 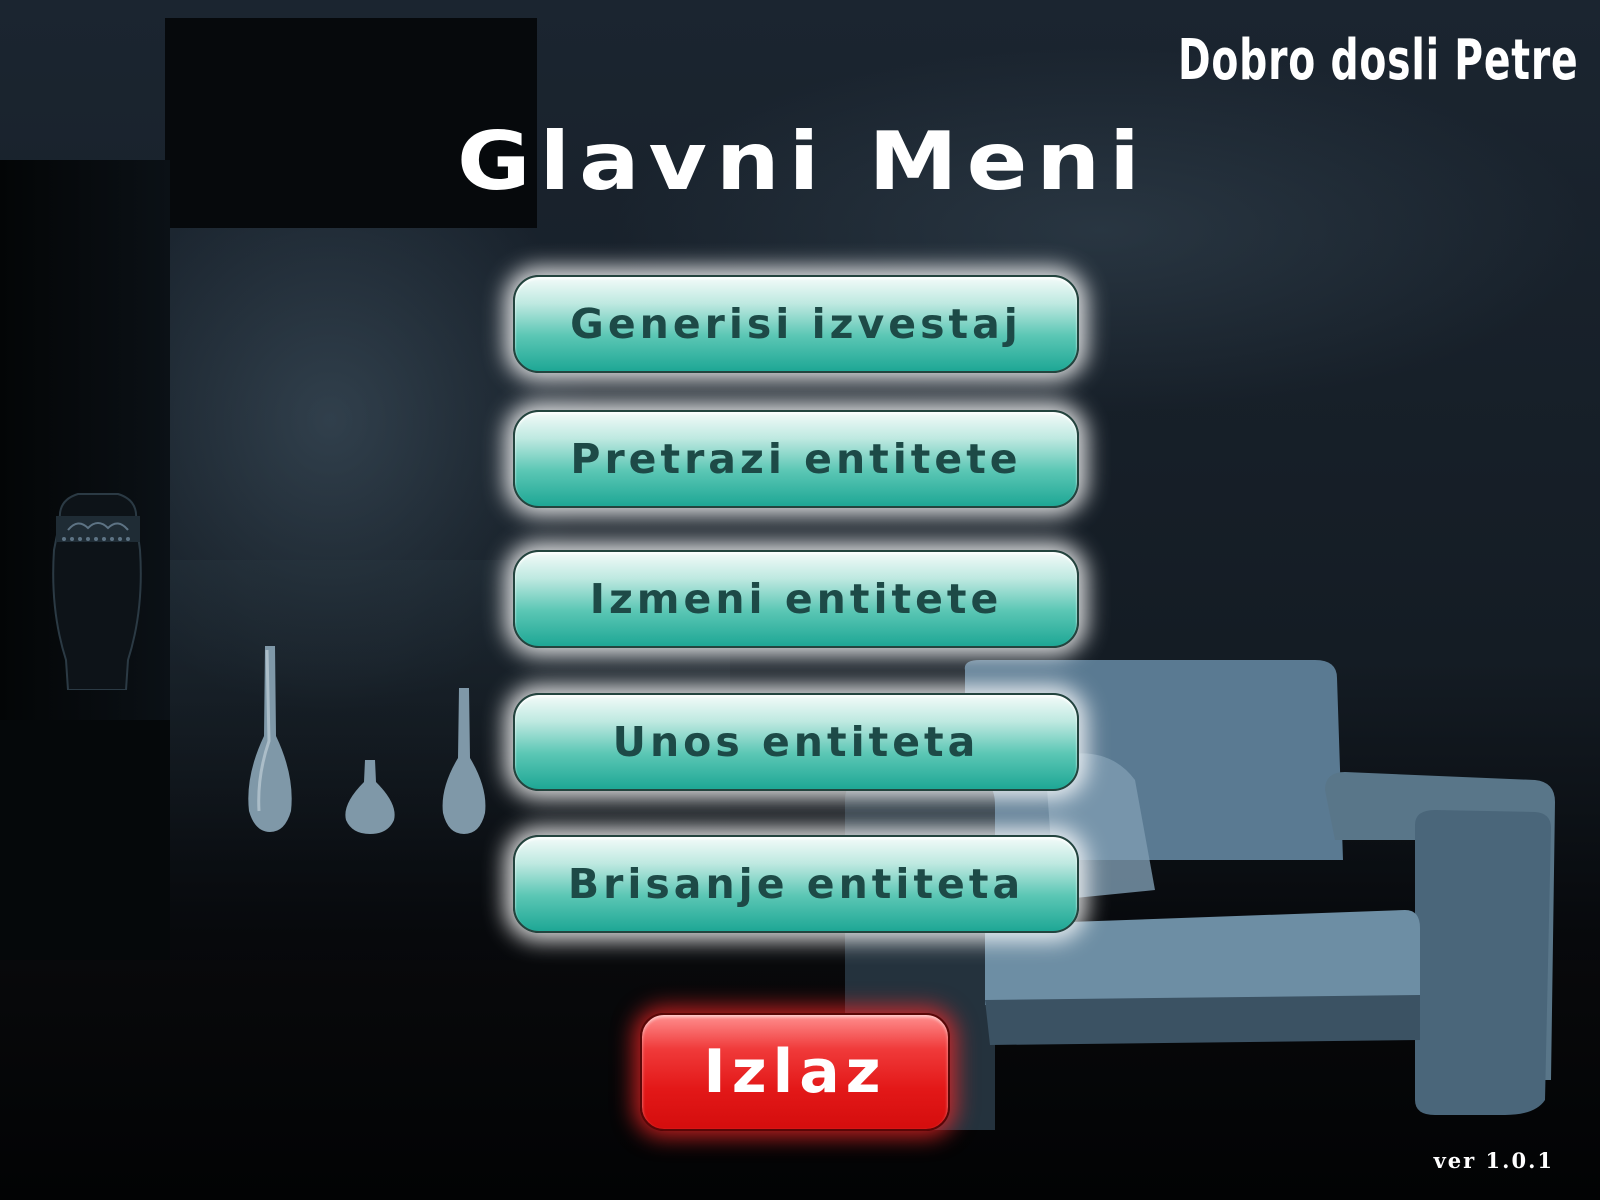 I want to click on search-entities-label: Pretrazi entitete, so click(x=796, y=459).